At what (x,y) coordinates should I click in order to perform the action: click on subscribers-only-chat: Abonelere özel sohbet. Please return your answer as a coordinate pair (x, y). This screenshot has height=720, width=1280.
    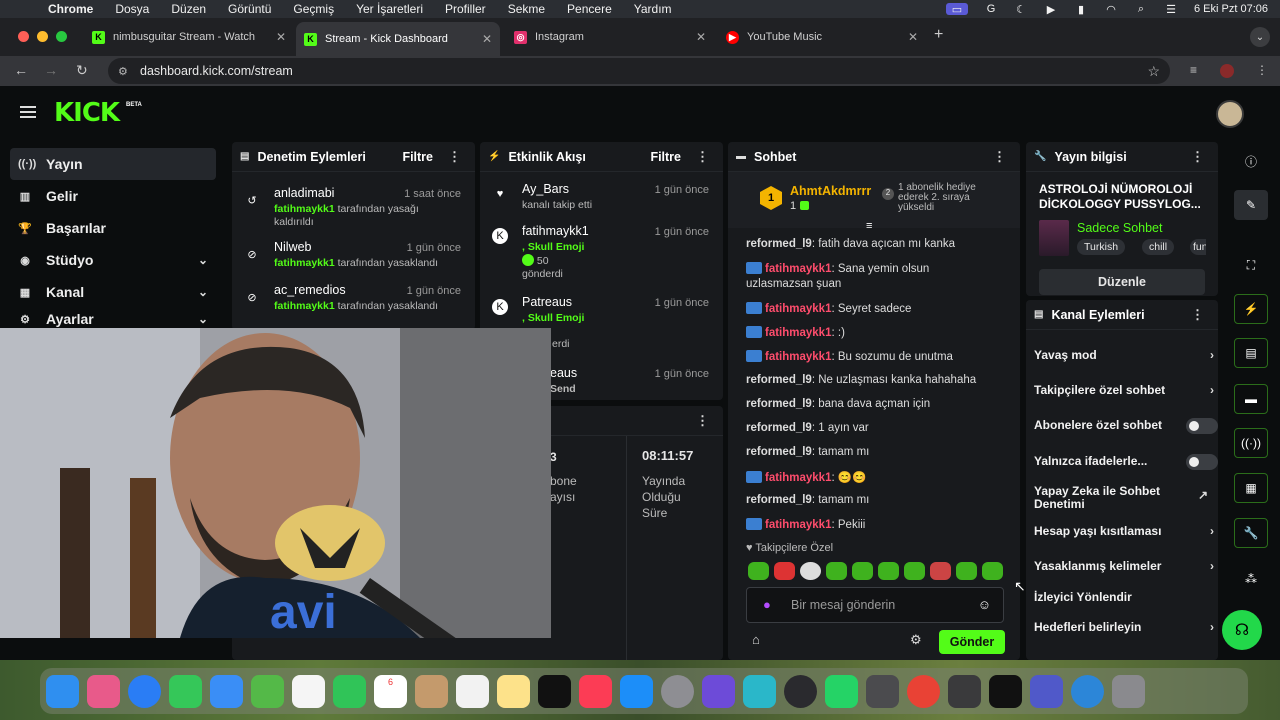
    Looking at the image, I should click on (1126, 426).